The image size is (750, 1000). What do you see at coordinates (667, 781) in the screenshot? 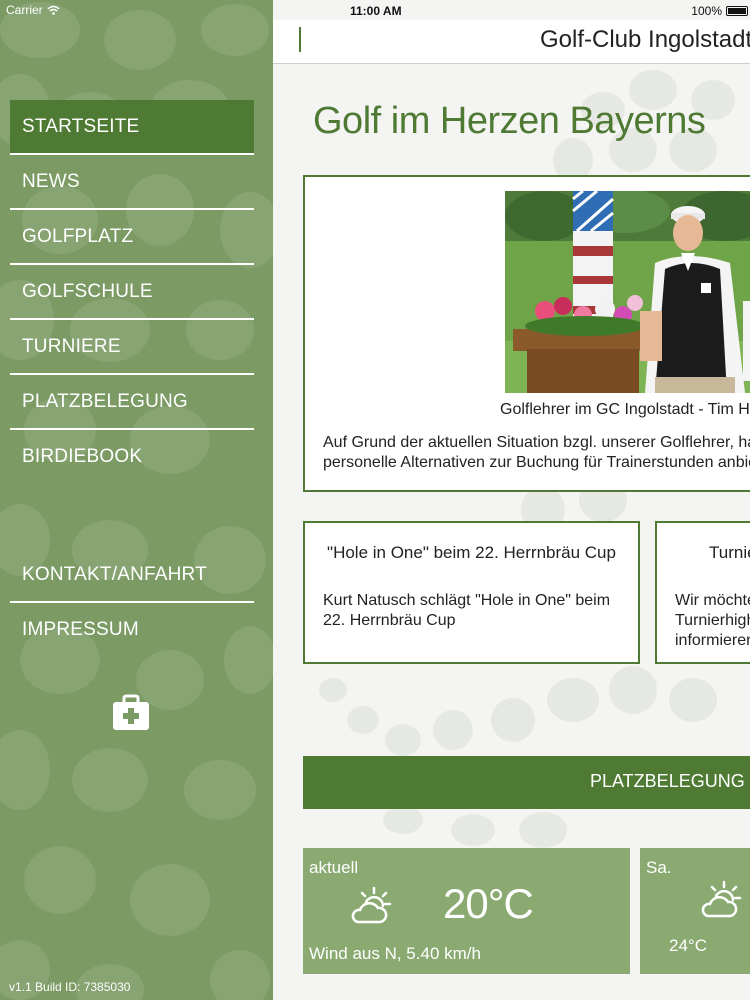
I see `platzbelegung-label: PLATZBELEGUNG` at bounding box center [667, 781].